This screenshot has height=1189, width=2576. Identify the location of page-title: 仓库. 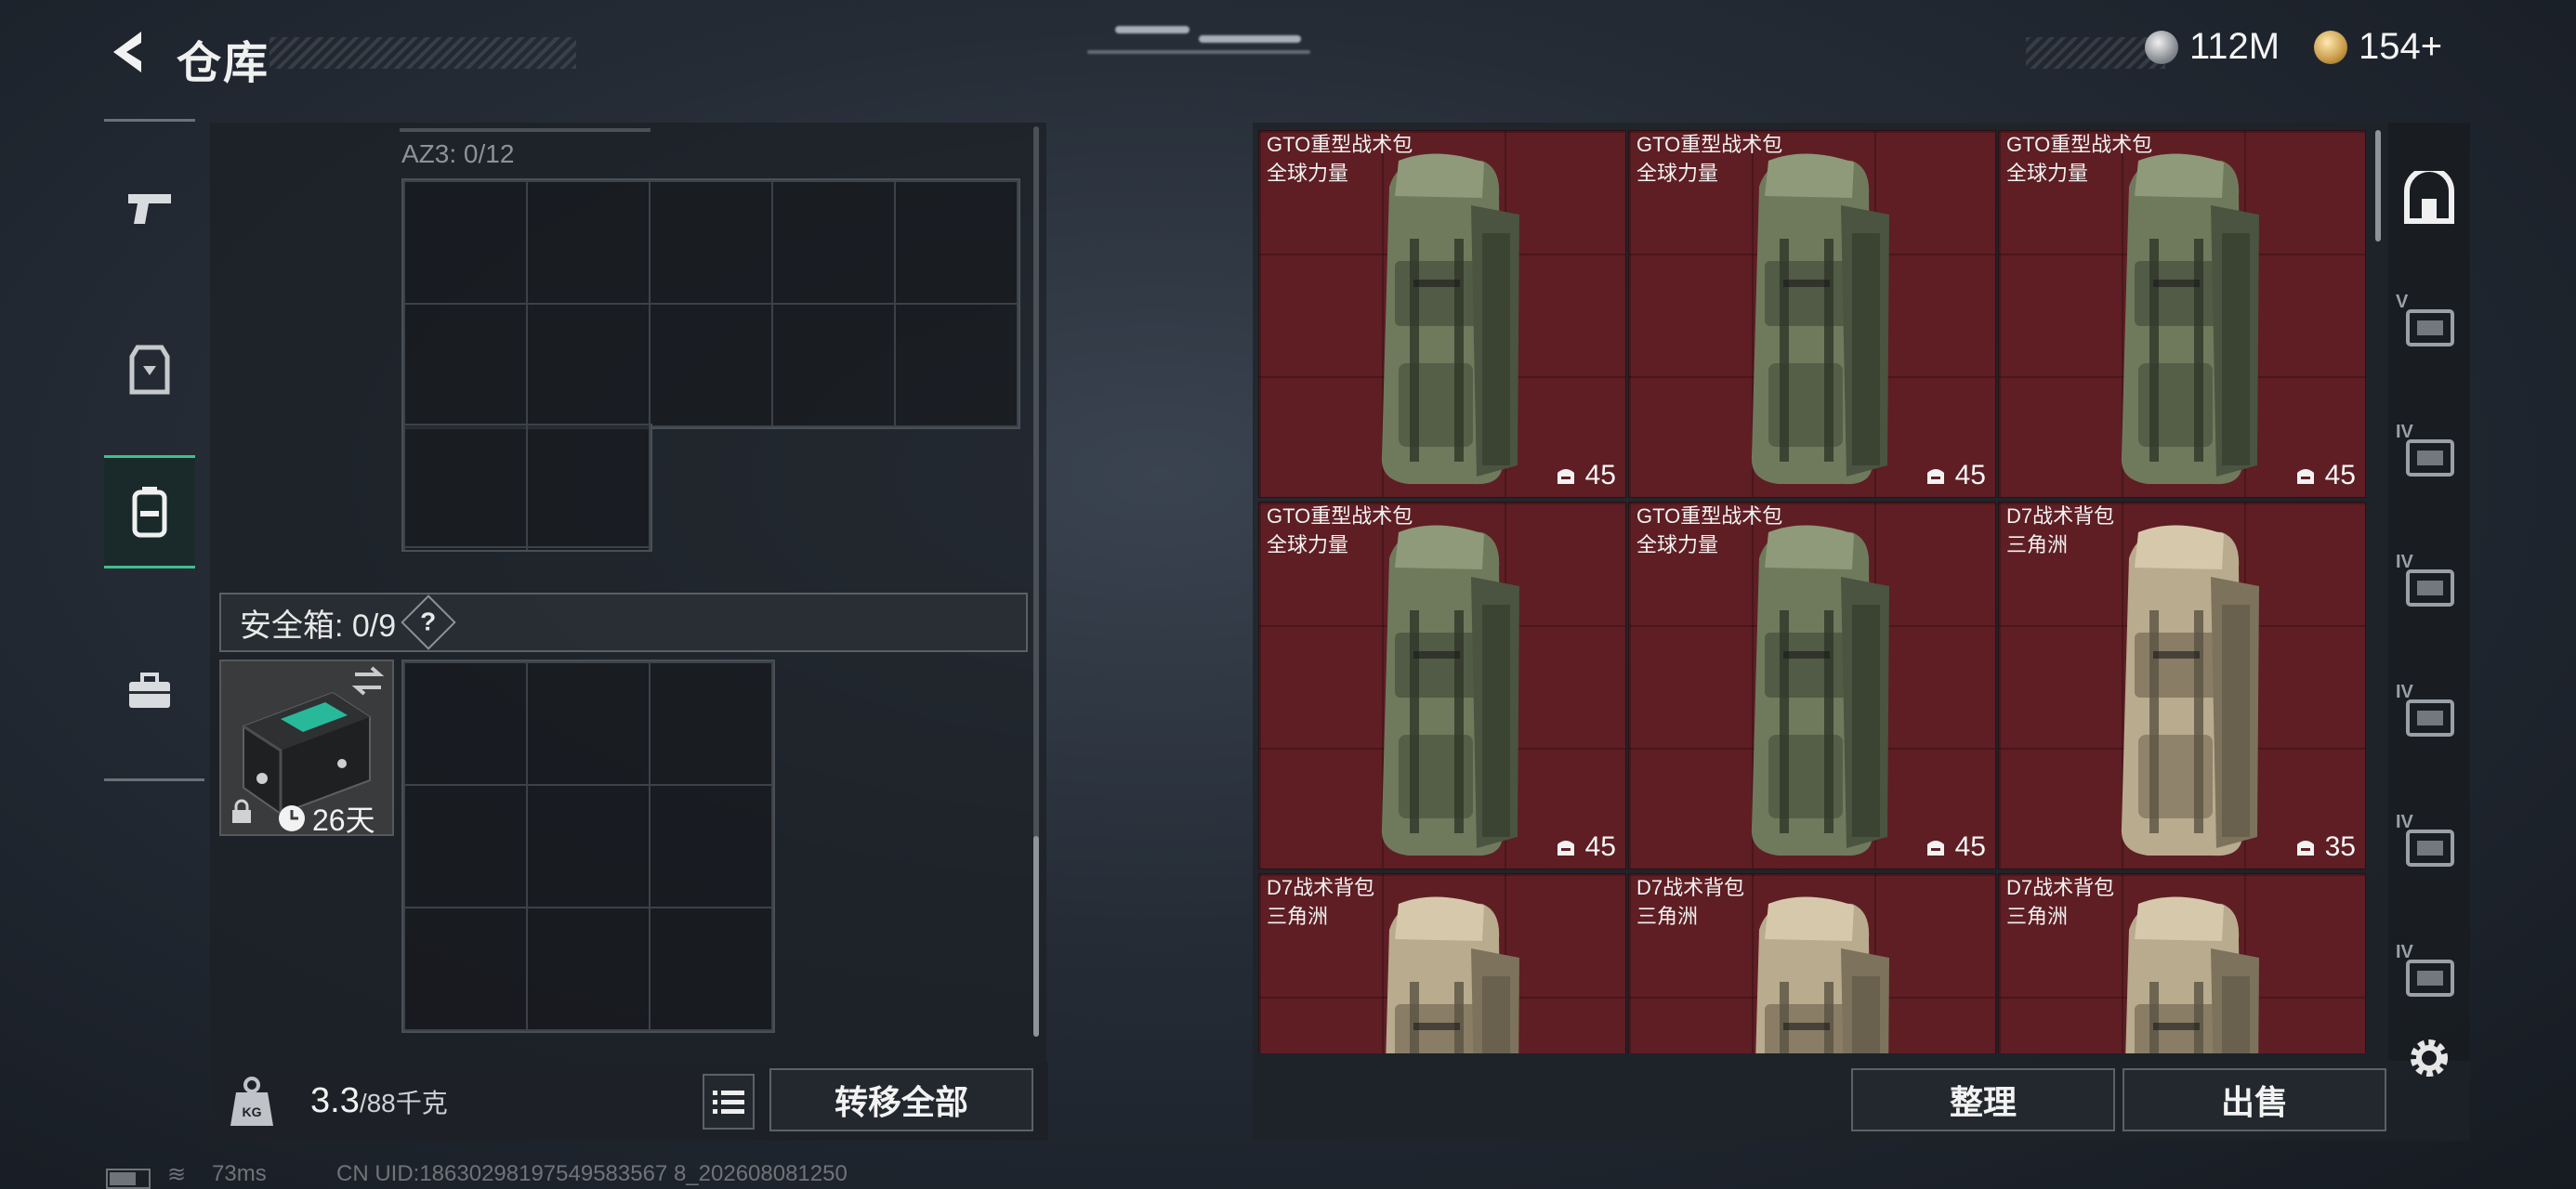
(223, 63).